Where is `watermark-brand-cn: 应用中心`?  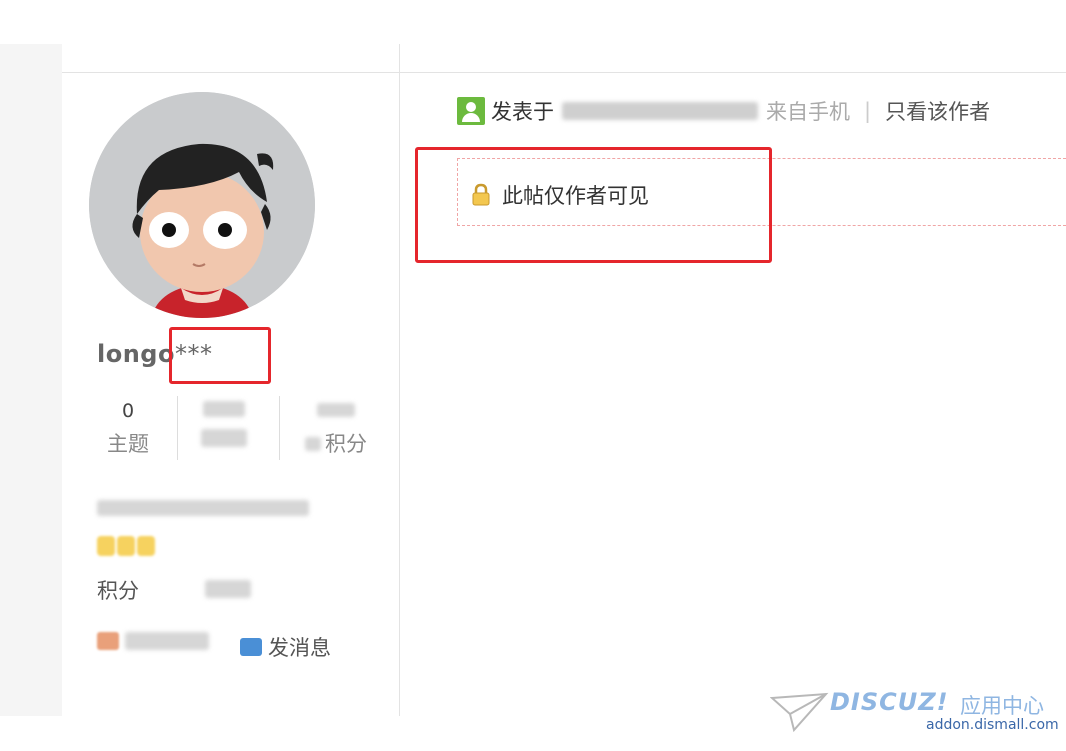 watermark-brand-cn: 应用中心 is located at coordinates (1002, 706).